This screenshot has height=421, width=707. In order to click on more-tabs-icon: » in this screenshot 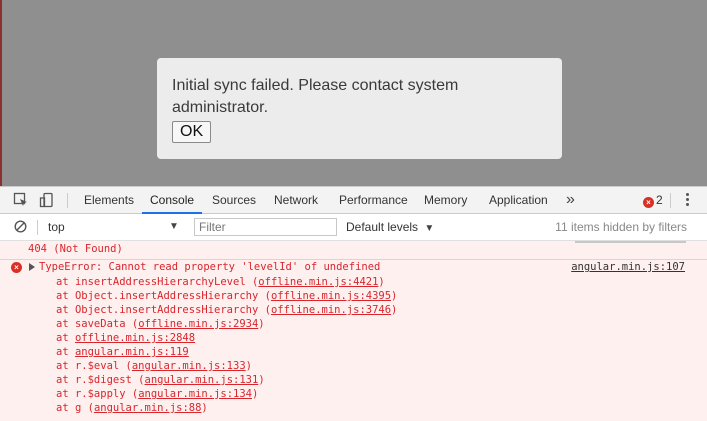, I will do `click(570, 200)`.